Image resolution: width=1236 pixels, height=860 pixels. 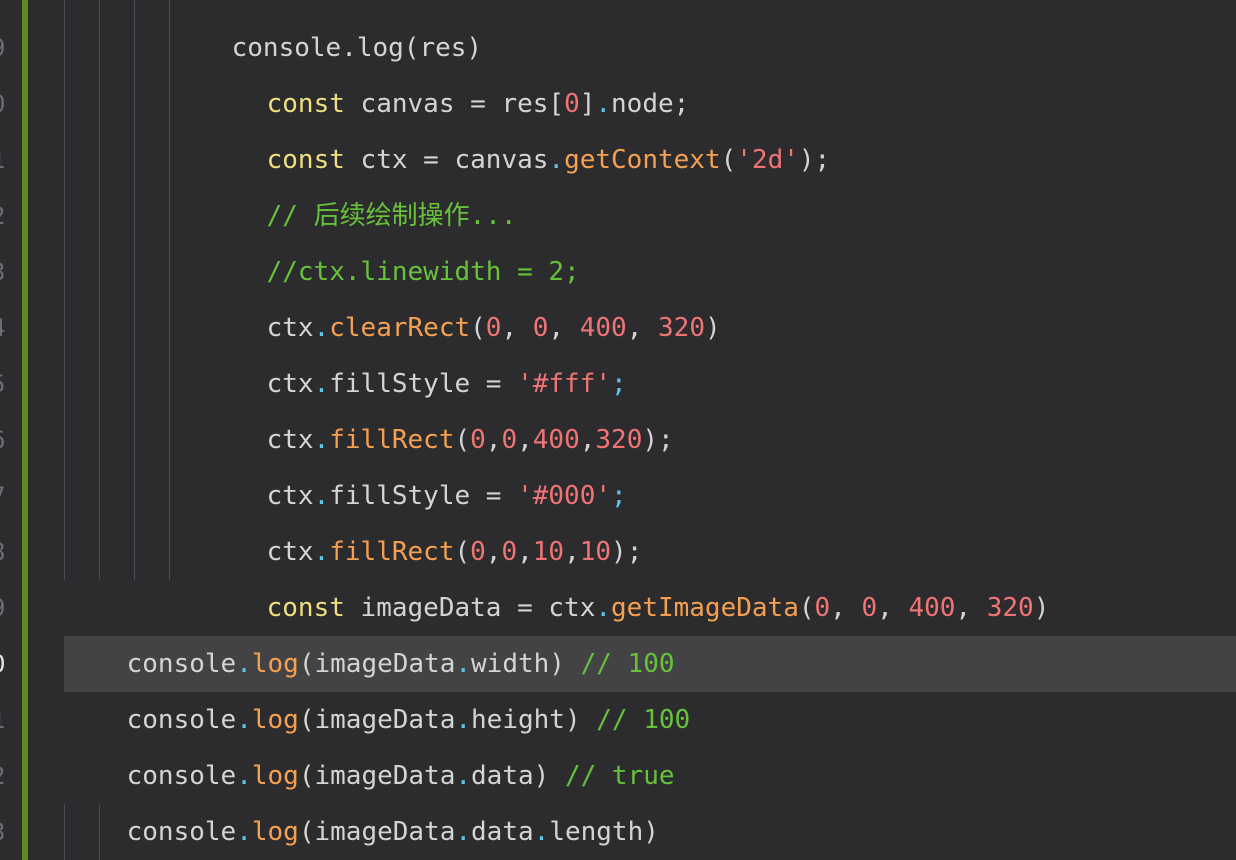 I want to click on line-number-active: 0, so click(x=10, y=664).